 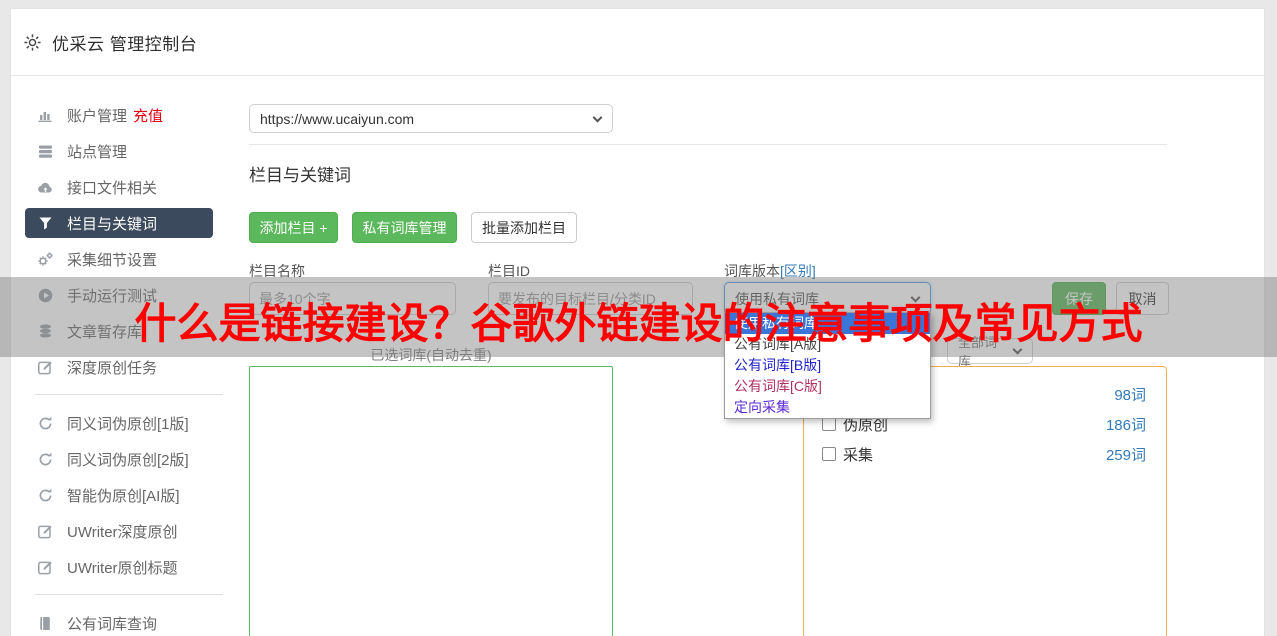 I want to click on dropdown-option: 公有词库[B版], so click(x=827, y=365).